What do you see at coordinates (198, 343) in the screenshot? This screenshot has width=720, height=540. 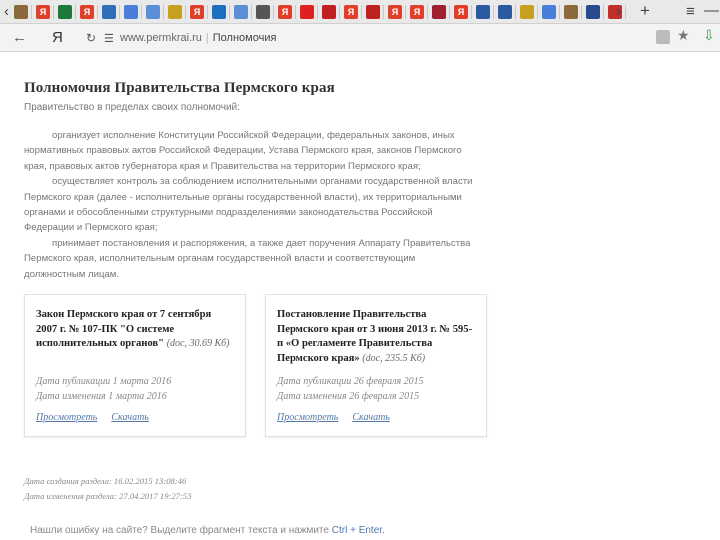 I see `document-meta: (doc, 30.69 Кб)` at bounding box center [198, 343].